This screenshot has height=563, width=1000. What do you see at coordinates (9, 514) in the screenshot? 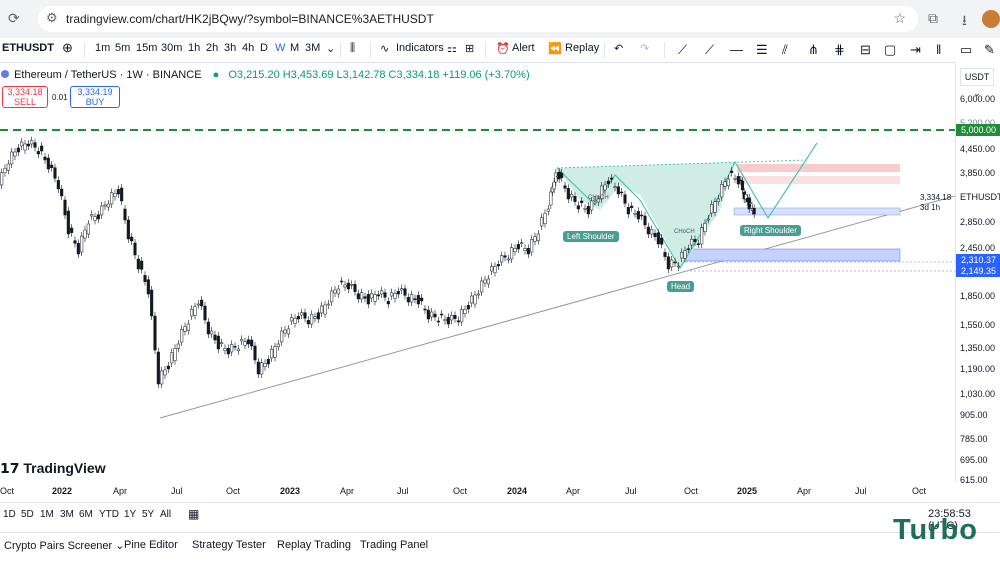
I see `range-1d: 1D` at bounding box center [9, 514].